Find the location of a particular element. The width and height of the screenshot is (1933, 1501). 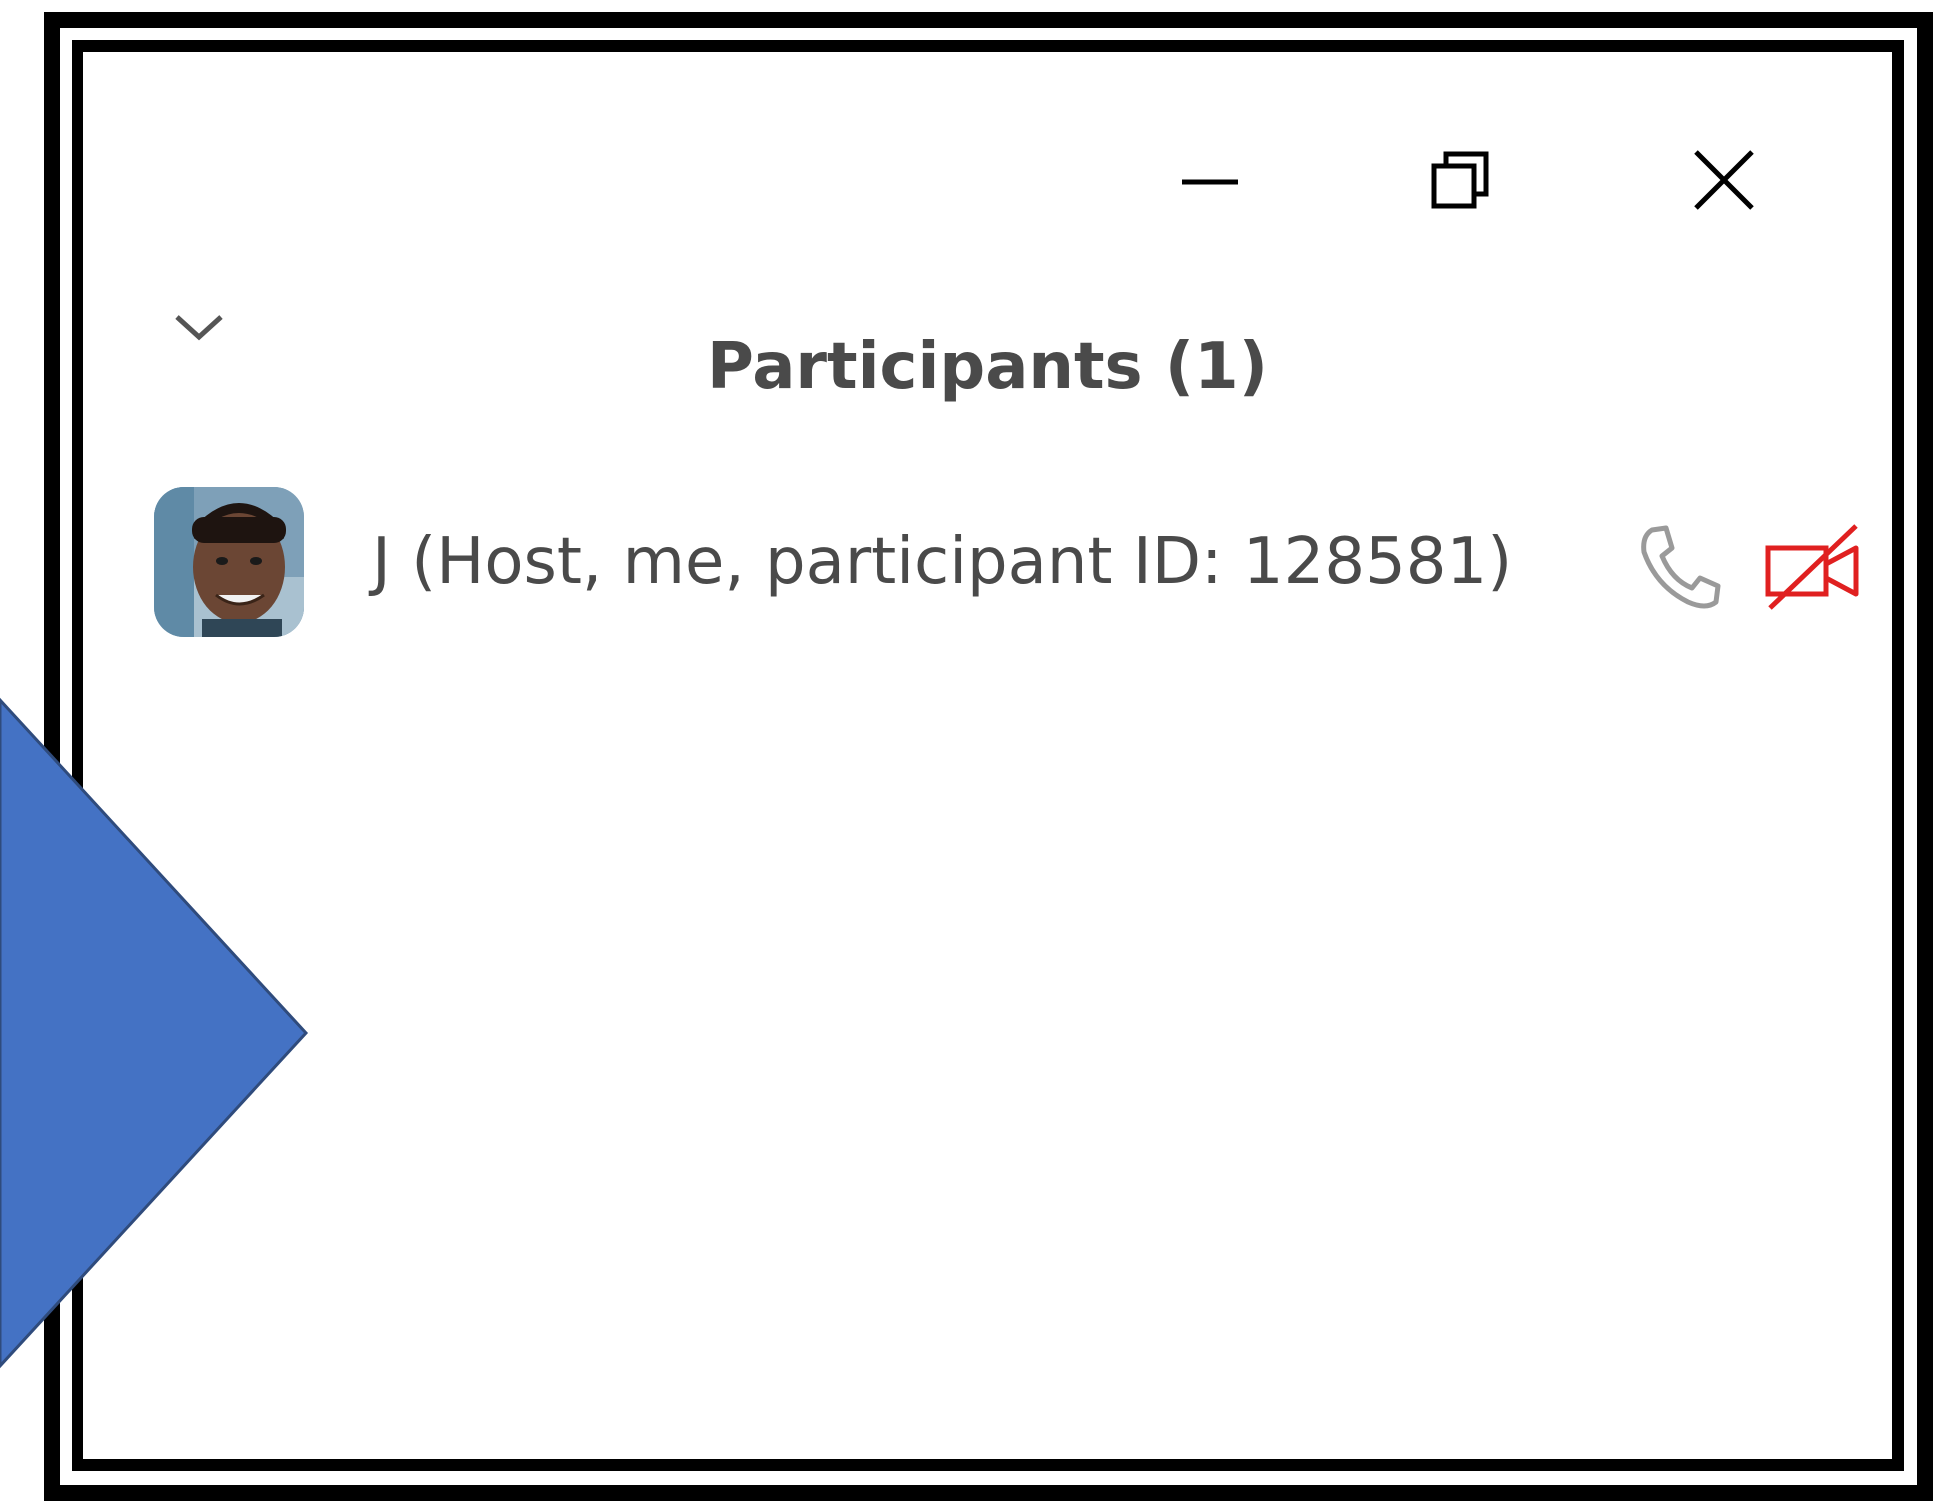

video-off-icon is located at coordinates (1814, 567).